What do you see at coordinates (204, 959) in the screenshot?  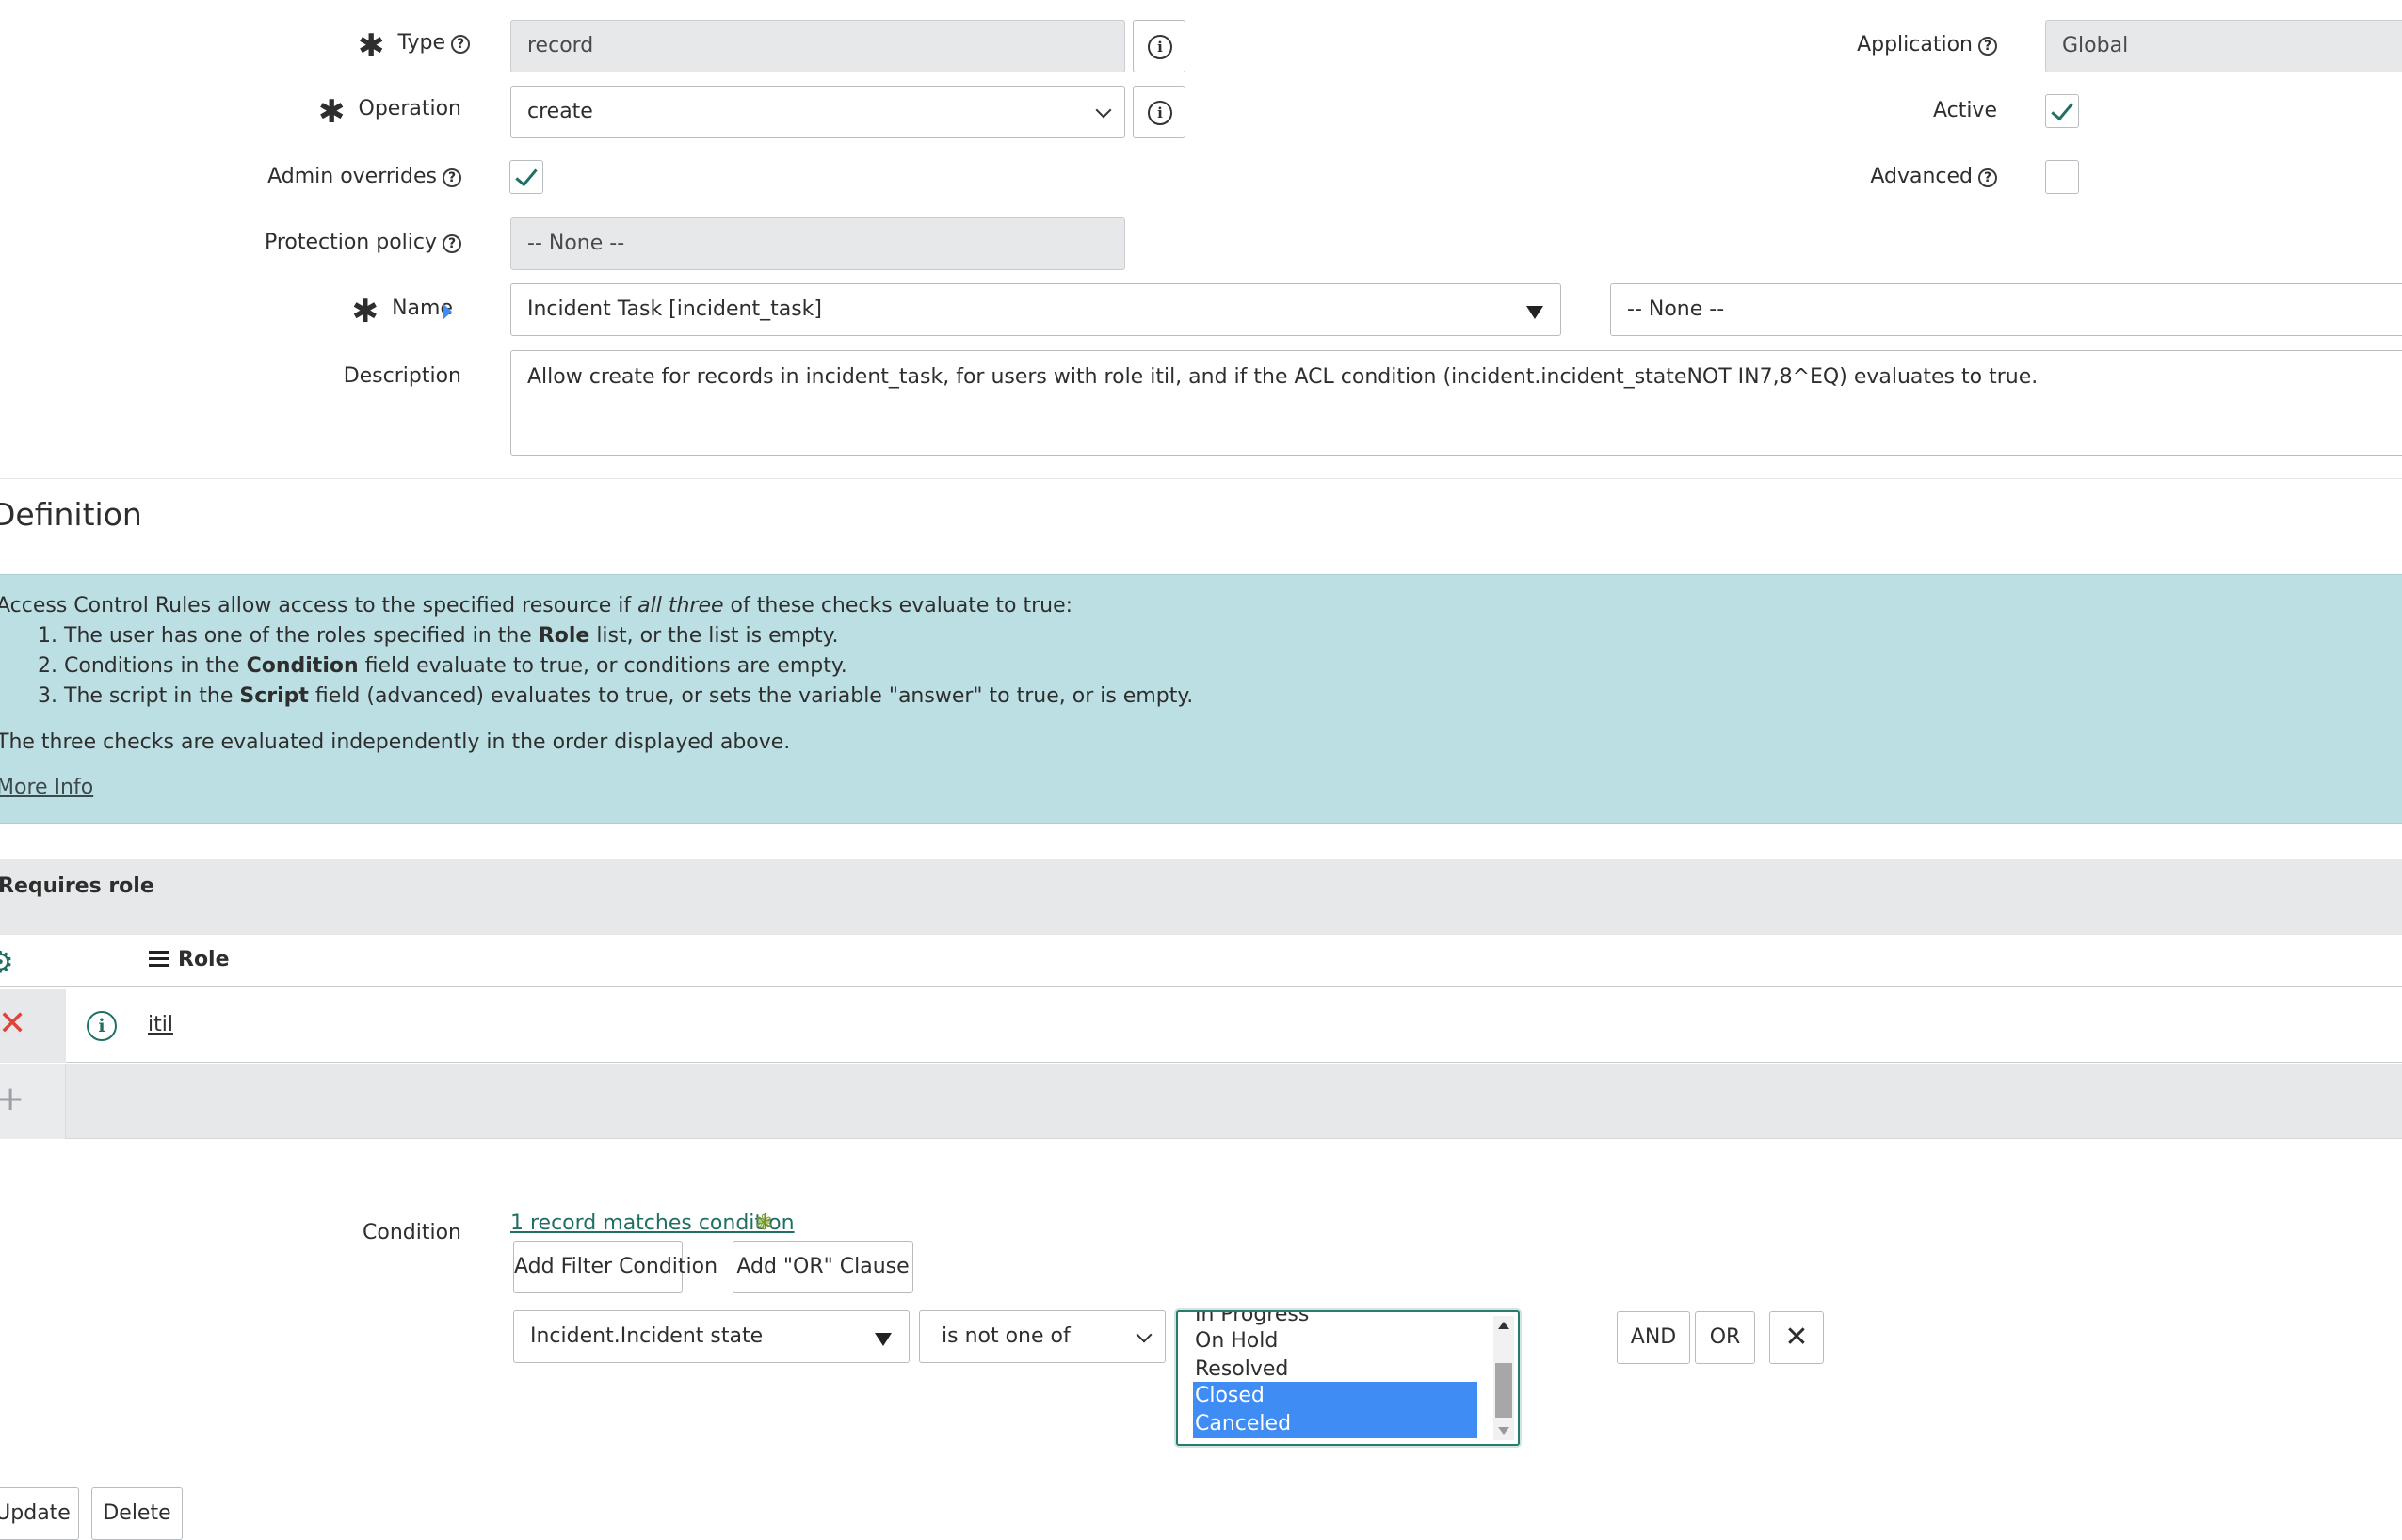 I see `role-column-header: Role` at bounding box center [204, 959].